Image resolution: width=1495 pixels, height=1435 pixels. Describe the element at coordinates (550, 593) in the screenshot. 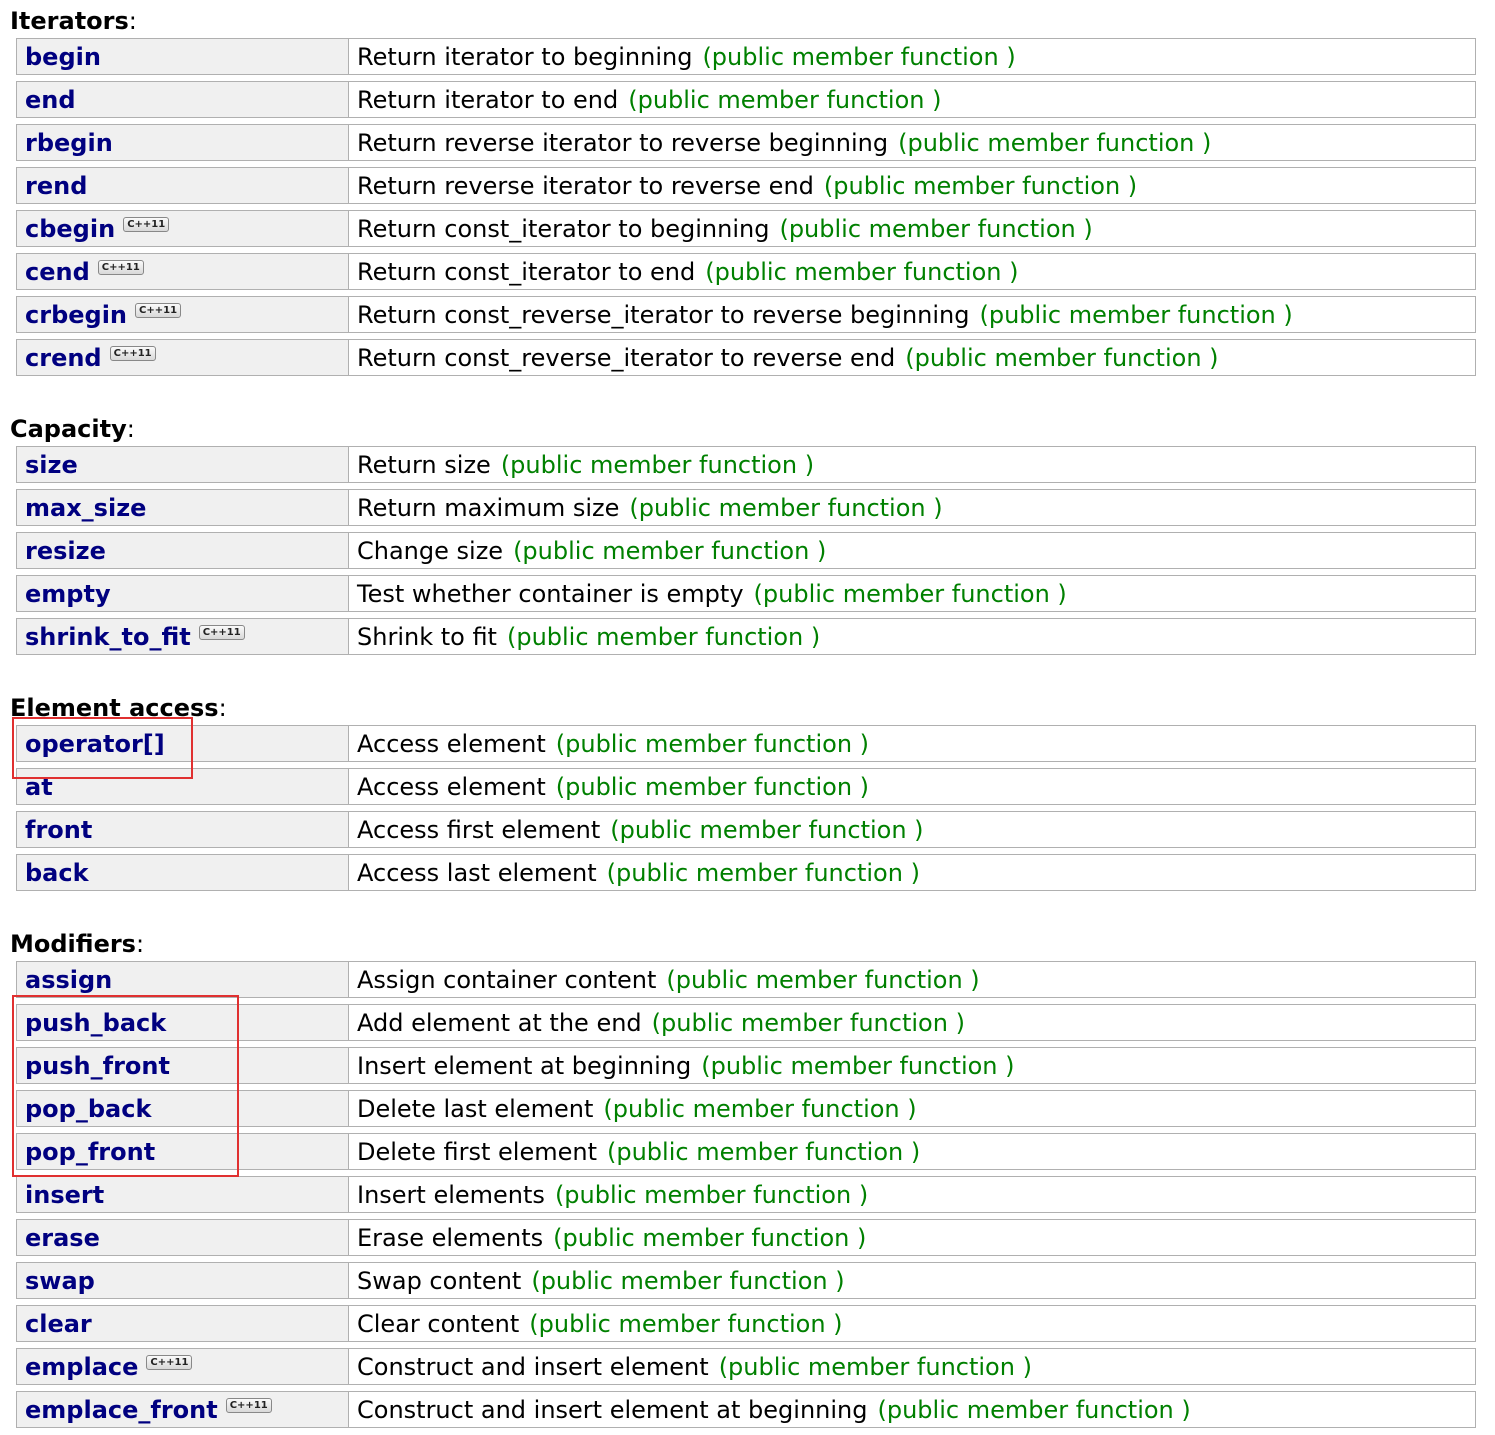

I see `member-description: Test whether container is empty` at that location.